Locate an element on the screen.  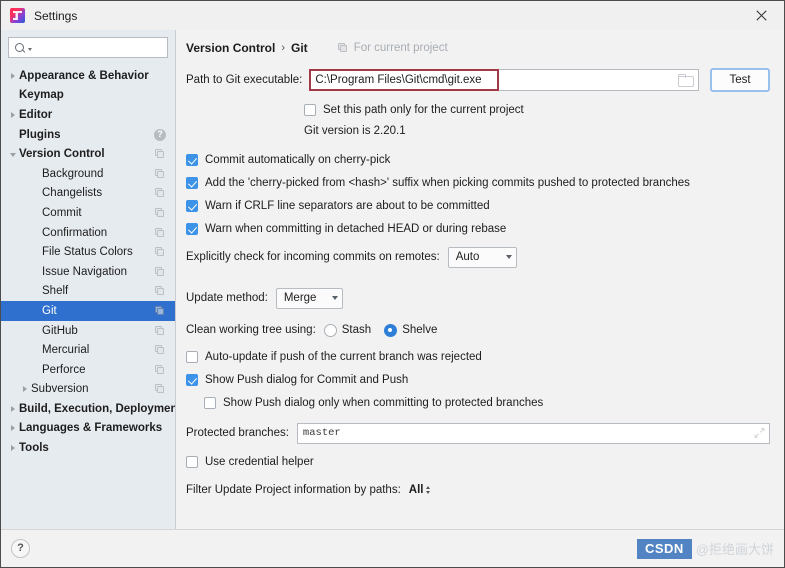
folder-icon is located at coordinates (686, 80).